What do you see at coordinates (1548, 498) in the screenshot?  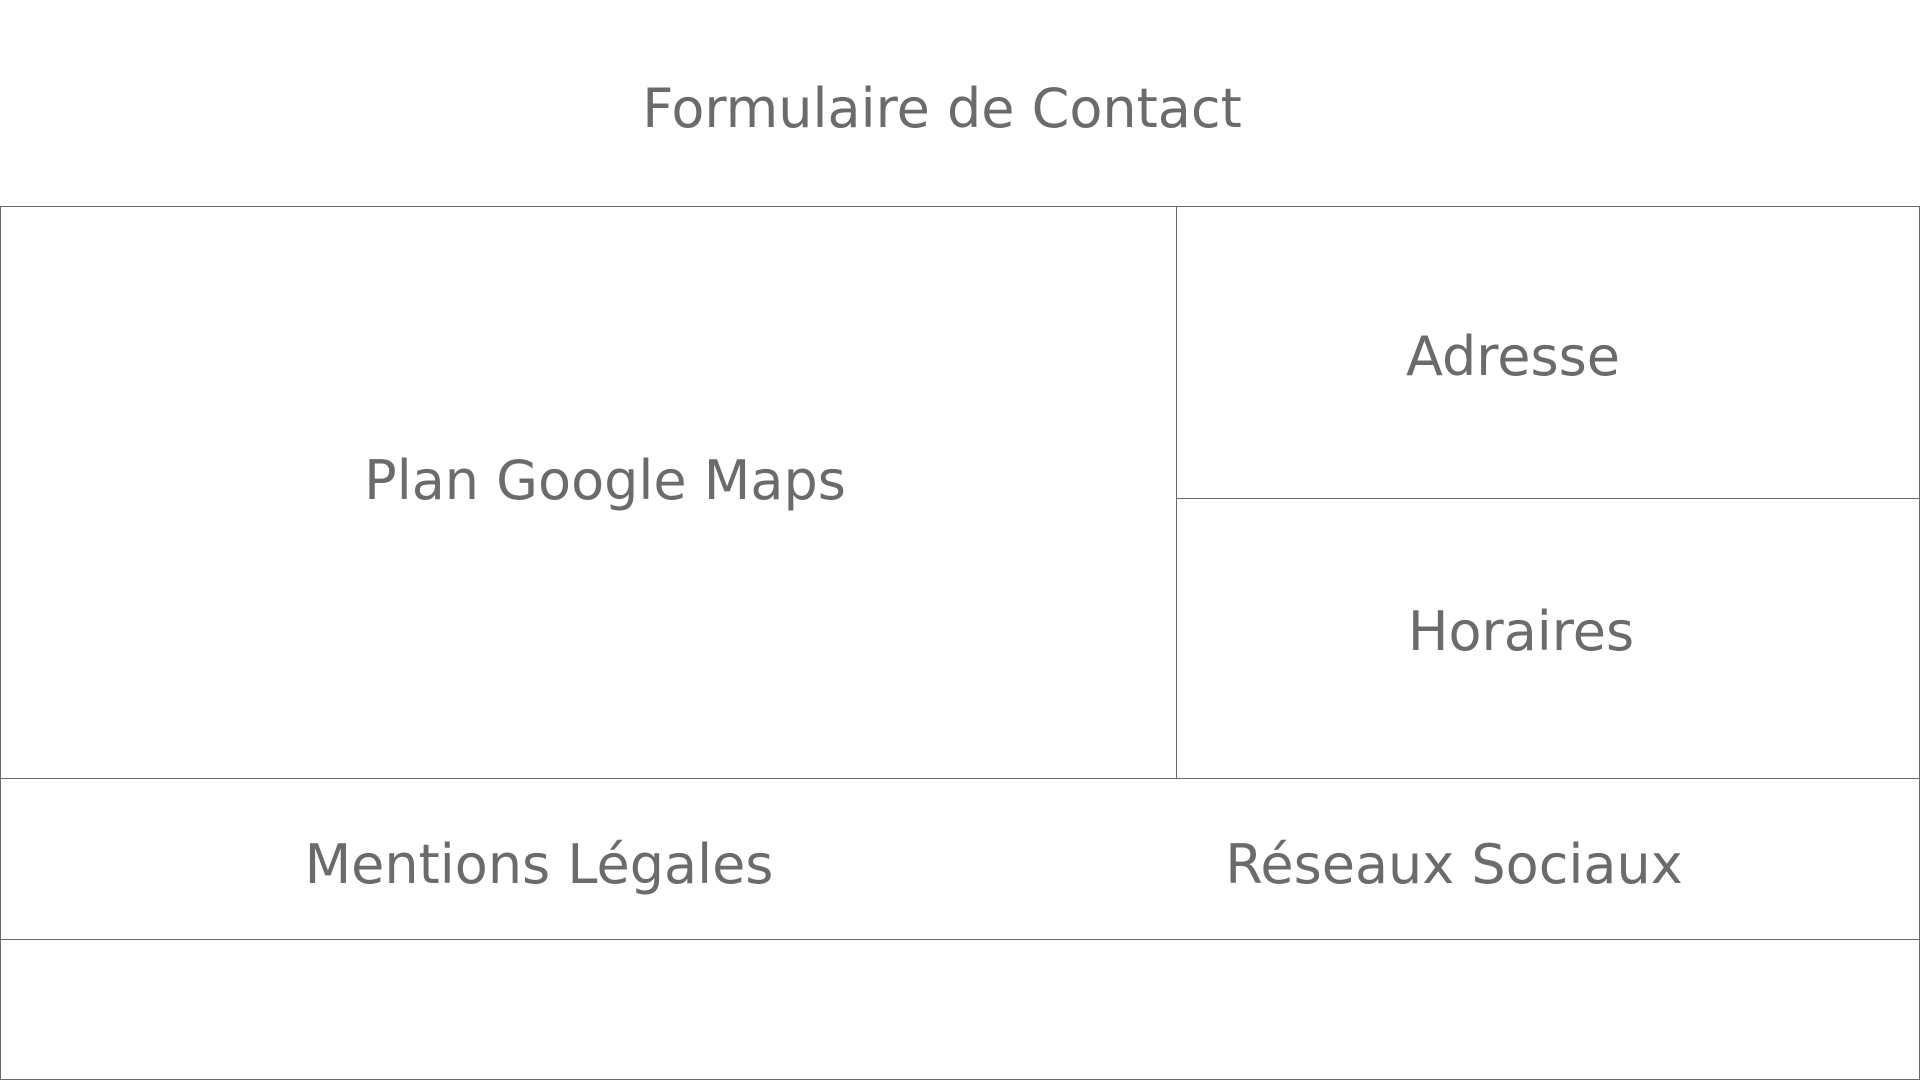 I see `grid-line-address-divider` at bounding box center [1548, 498].